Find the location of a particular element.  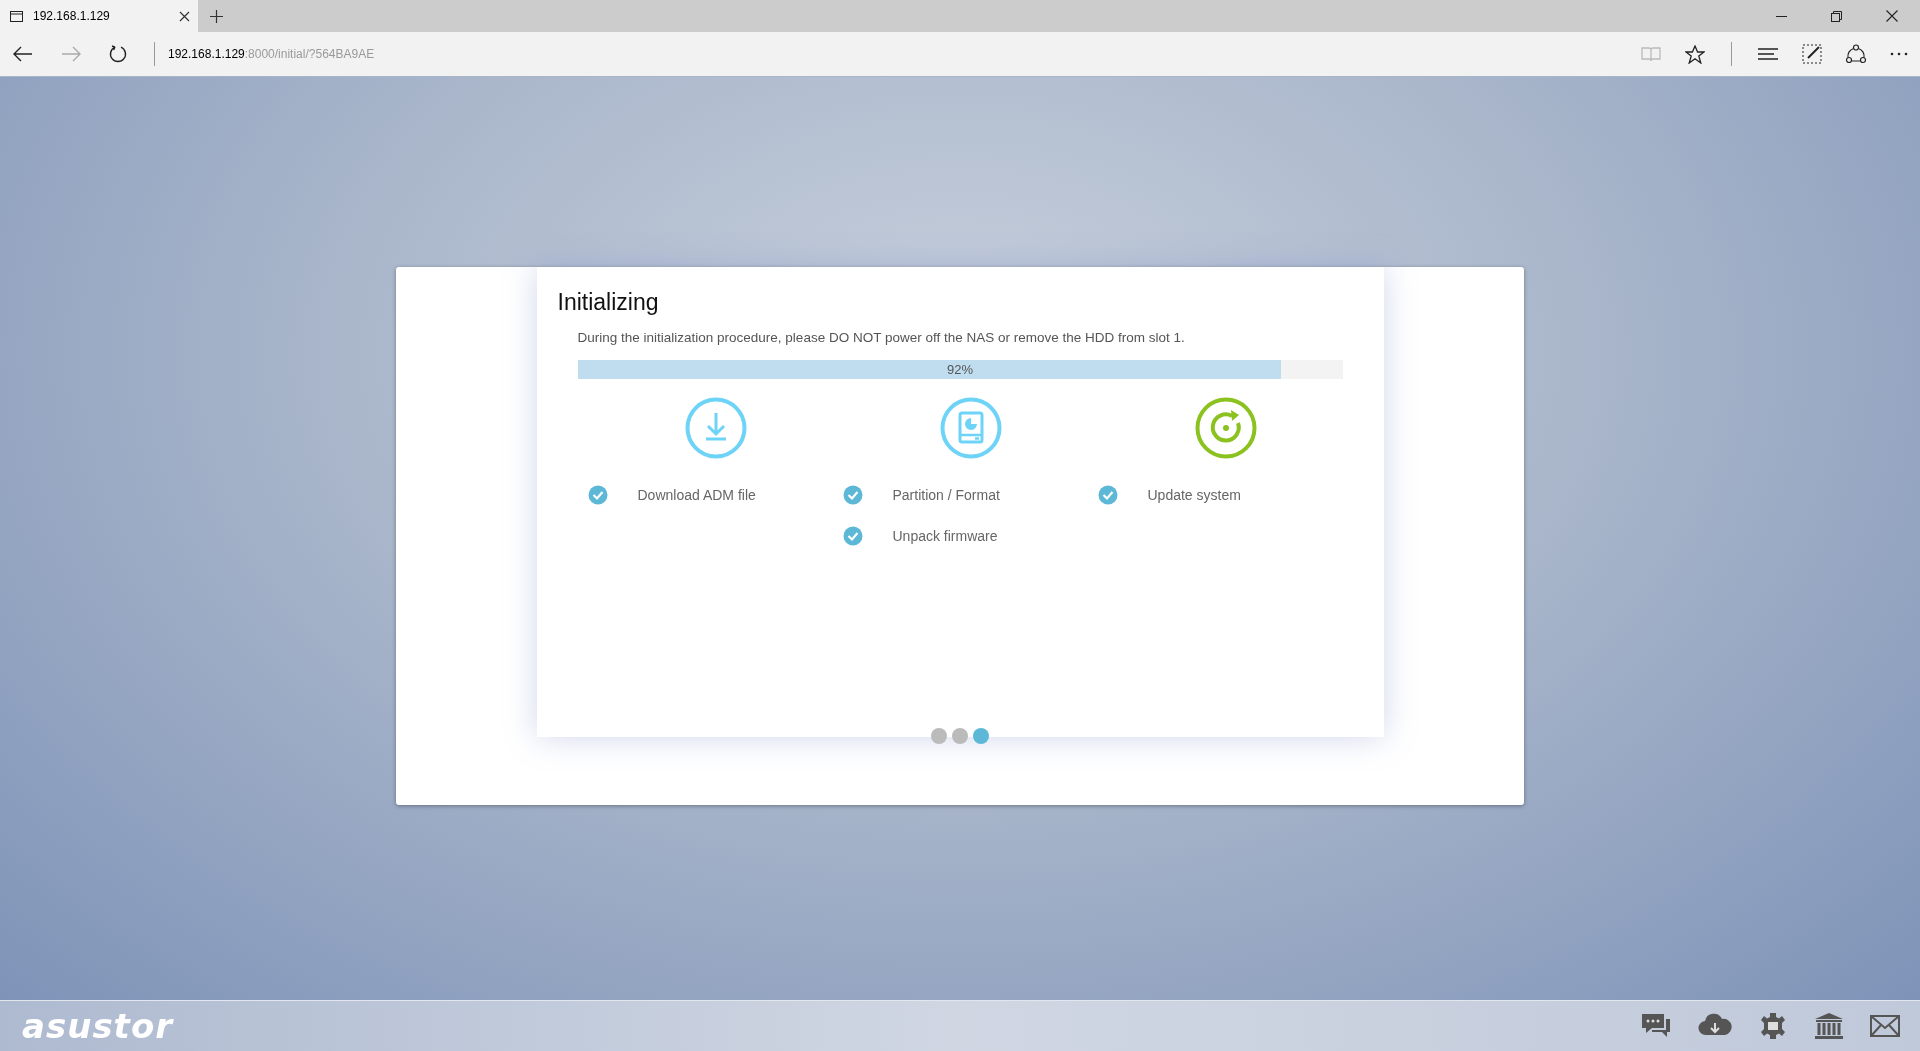

task-label: Download ADM file is located at coordinates (696, 495).